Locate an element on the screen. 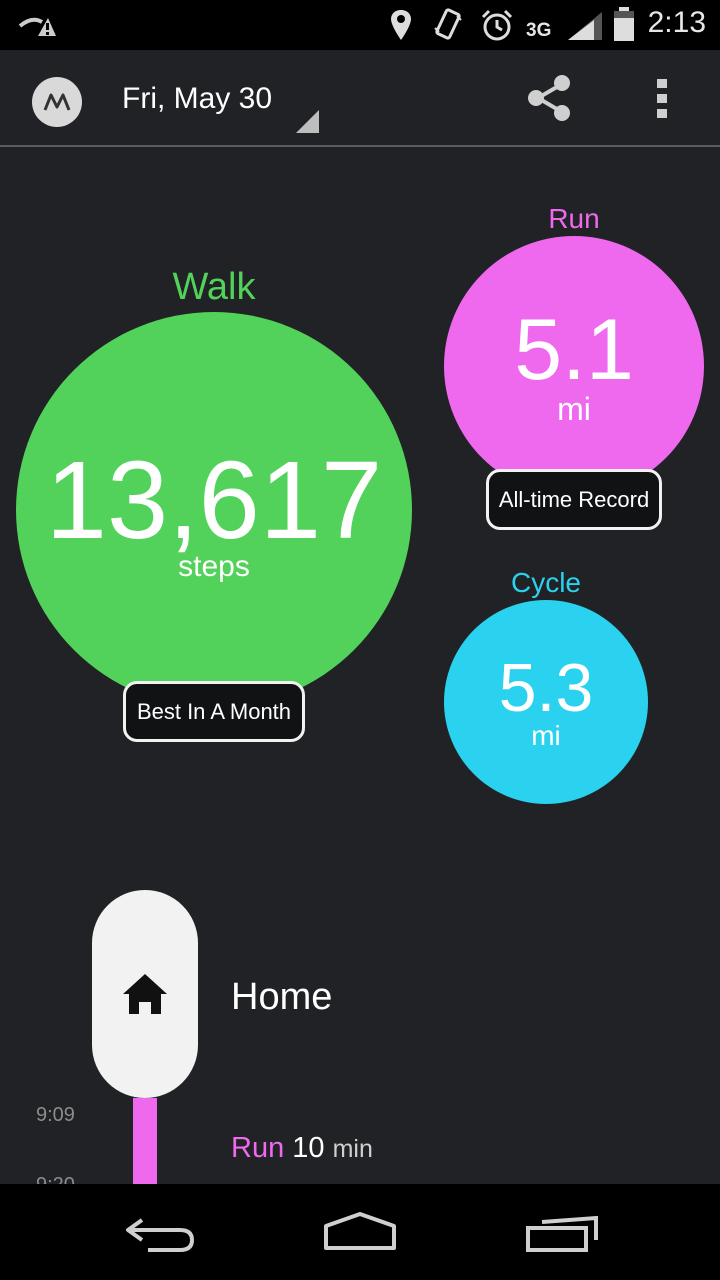  timeline-start-time: 9:09 is located at coordinates (55, 1115).